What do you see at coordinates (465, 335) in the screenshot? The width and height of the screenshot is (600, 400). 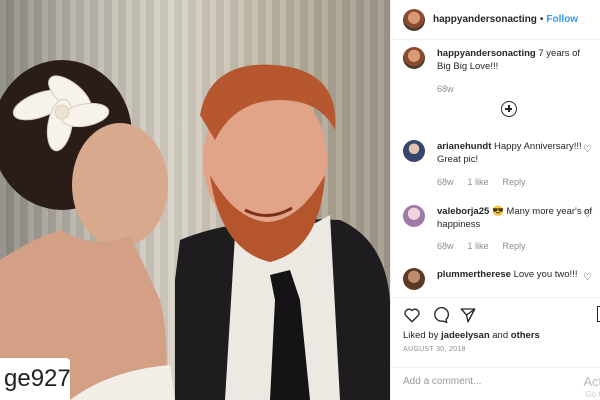 I see `liked-by-user: jadeelysan` at bounding box center [465, 335].